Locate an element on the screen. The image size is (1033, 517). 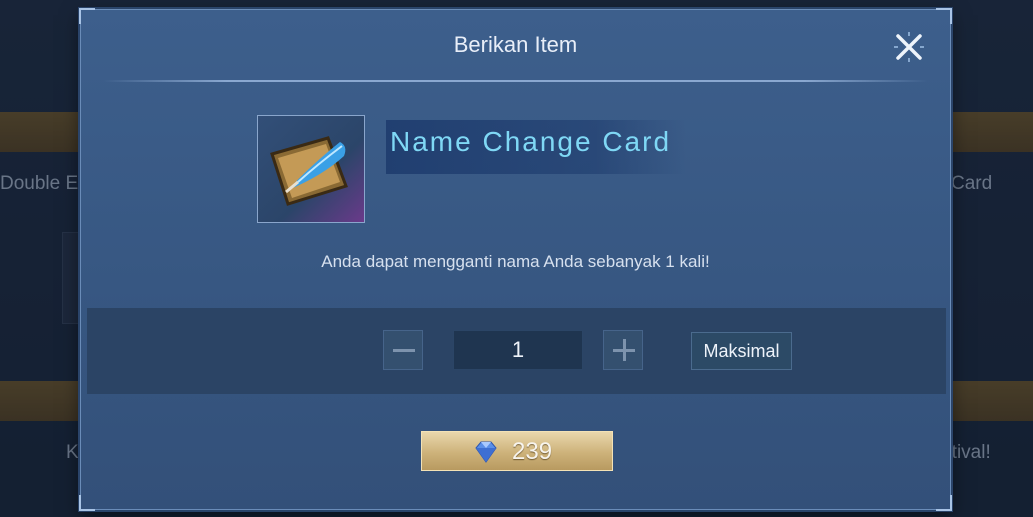
quantity-panel: 1 Maksimal is located at coordinates (516, 351).